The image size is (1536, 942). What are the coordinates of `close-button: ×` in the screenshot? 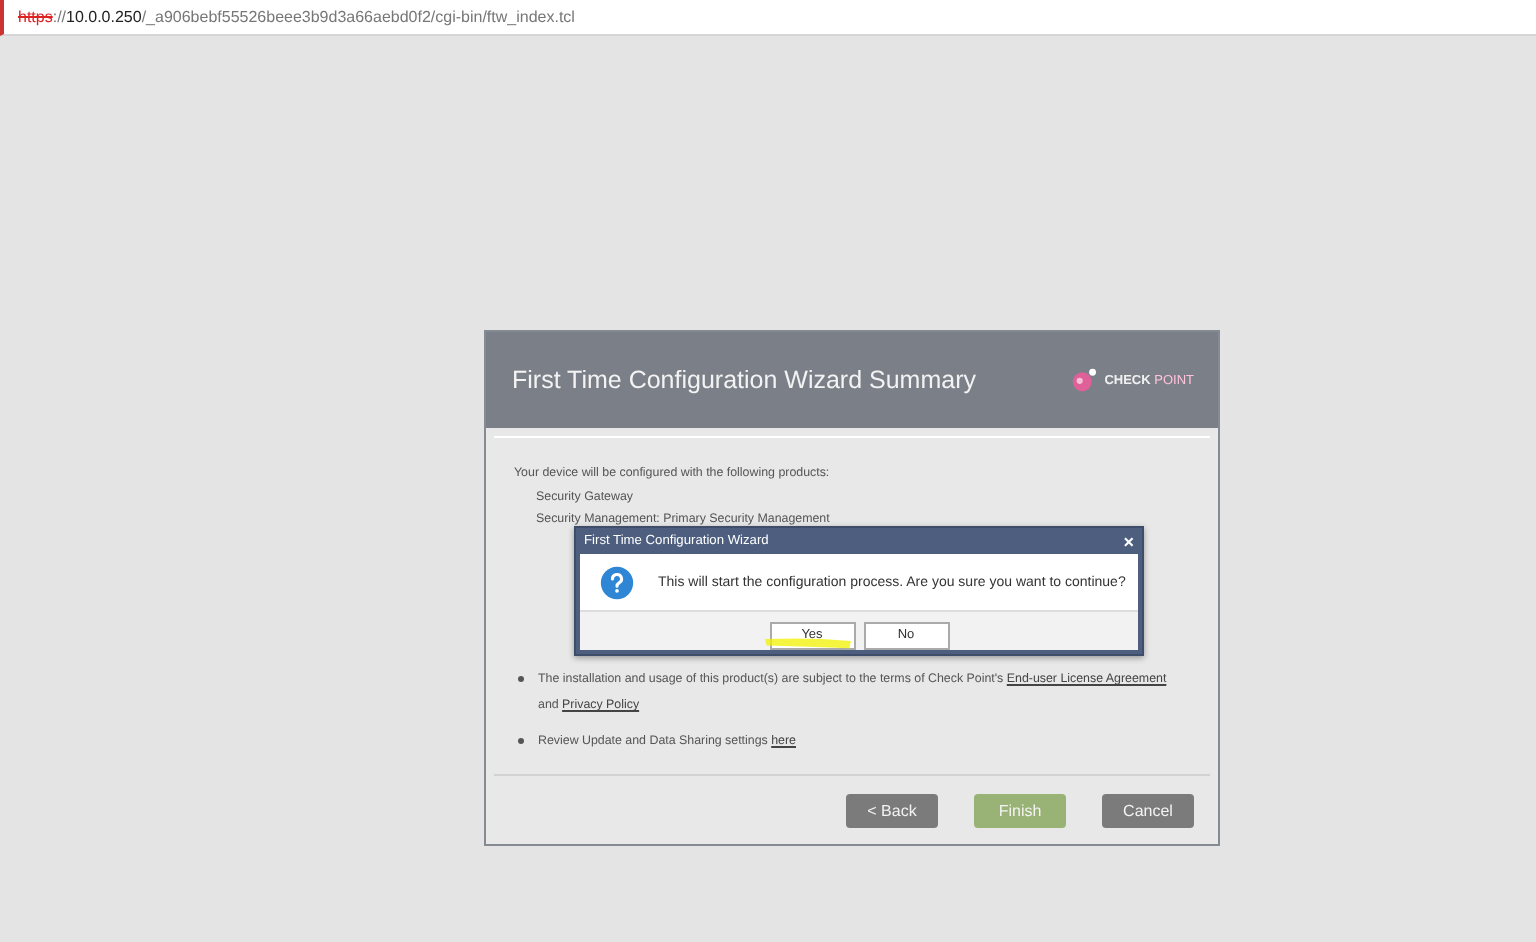 It's located at (1128, 541).